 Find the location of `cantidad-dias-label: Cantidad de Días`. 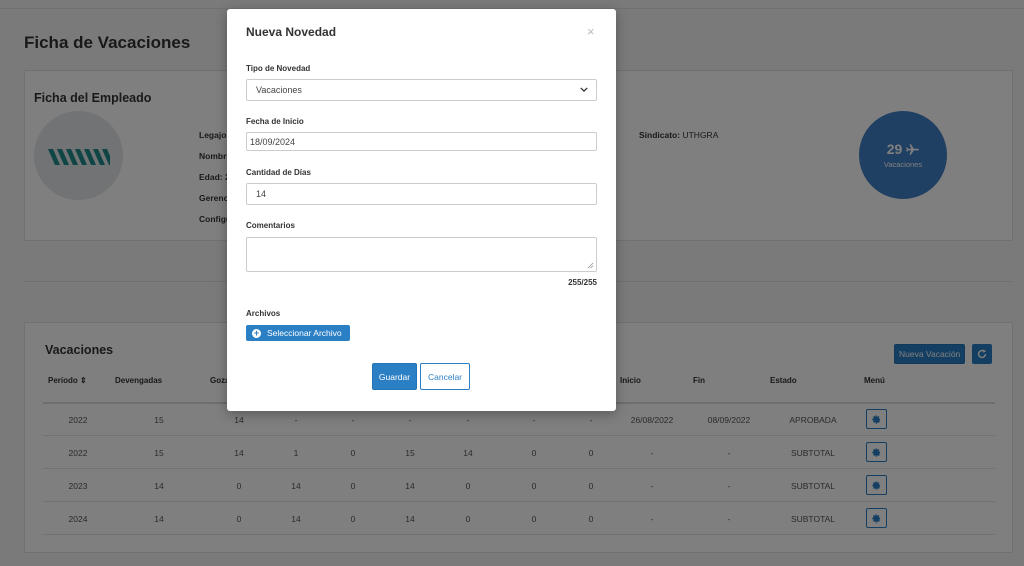

cantidad-dias-label: Cantidad de Días is located at coordinates (278, 172).